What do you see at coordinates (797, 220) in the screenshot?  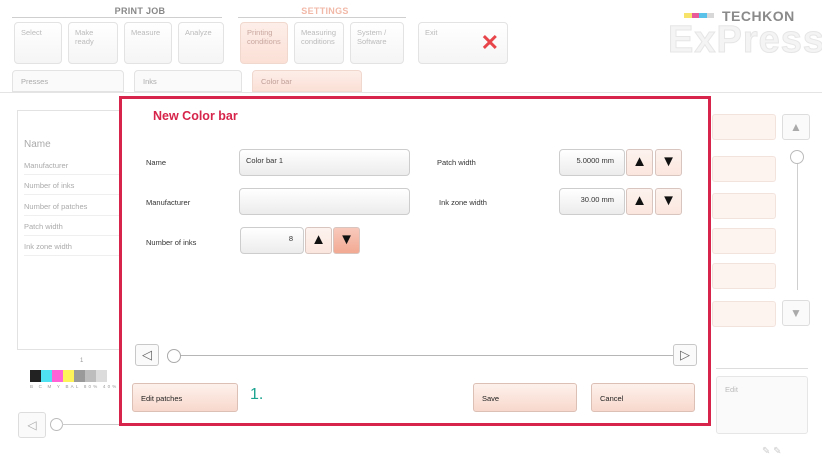 I see `scroll-track` at bounding box center [797, 220].